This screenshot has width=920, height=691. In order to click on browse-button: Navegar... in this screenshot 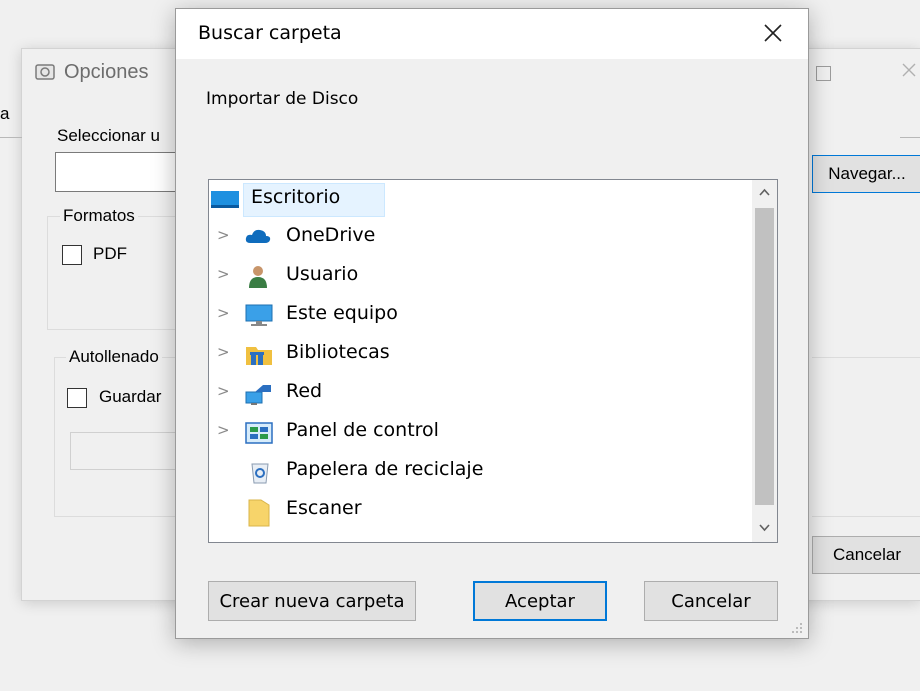, I will do `click(866, 174)`.